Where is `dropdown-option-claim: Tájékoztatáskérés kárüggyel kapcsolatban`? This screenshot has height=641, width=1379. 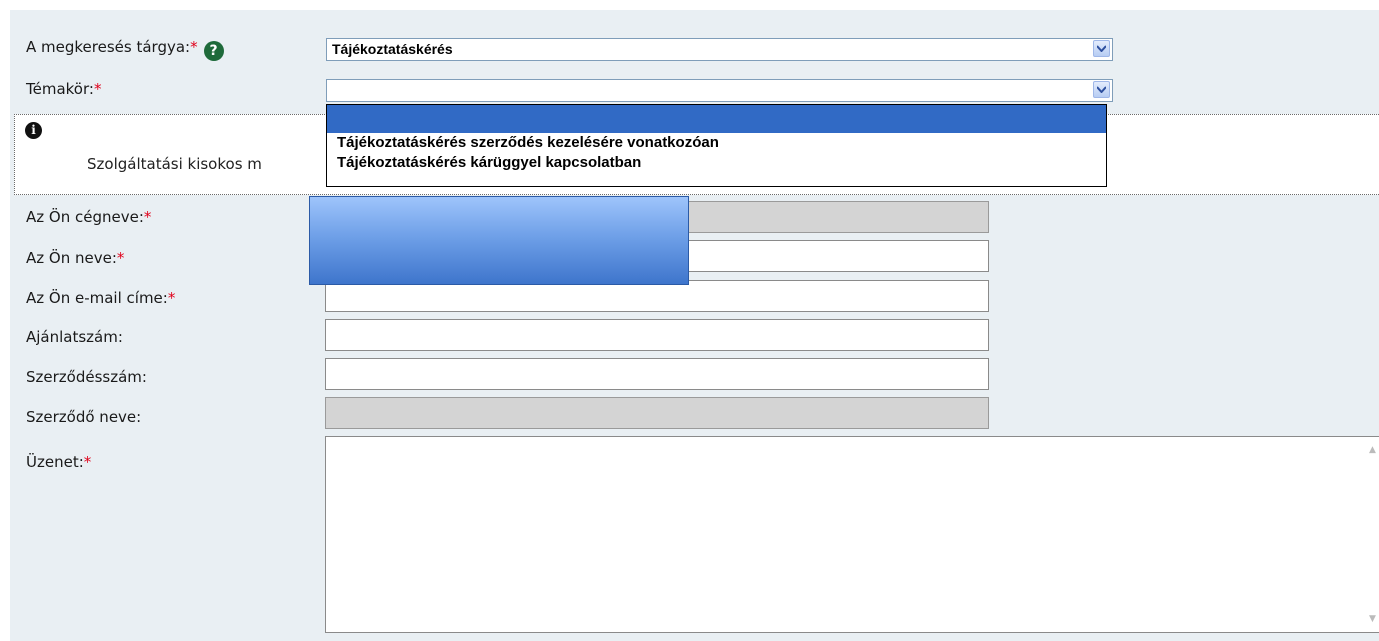 dropdown-option-claim: Tájékoztatáskérés kárüggyel kapcsolatban is located at coordinates (716, 163).